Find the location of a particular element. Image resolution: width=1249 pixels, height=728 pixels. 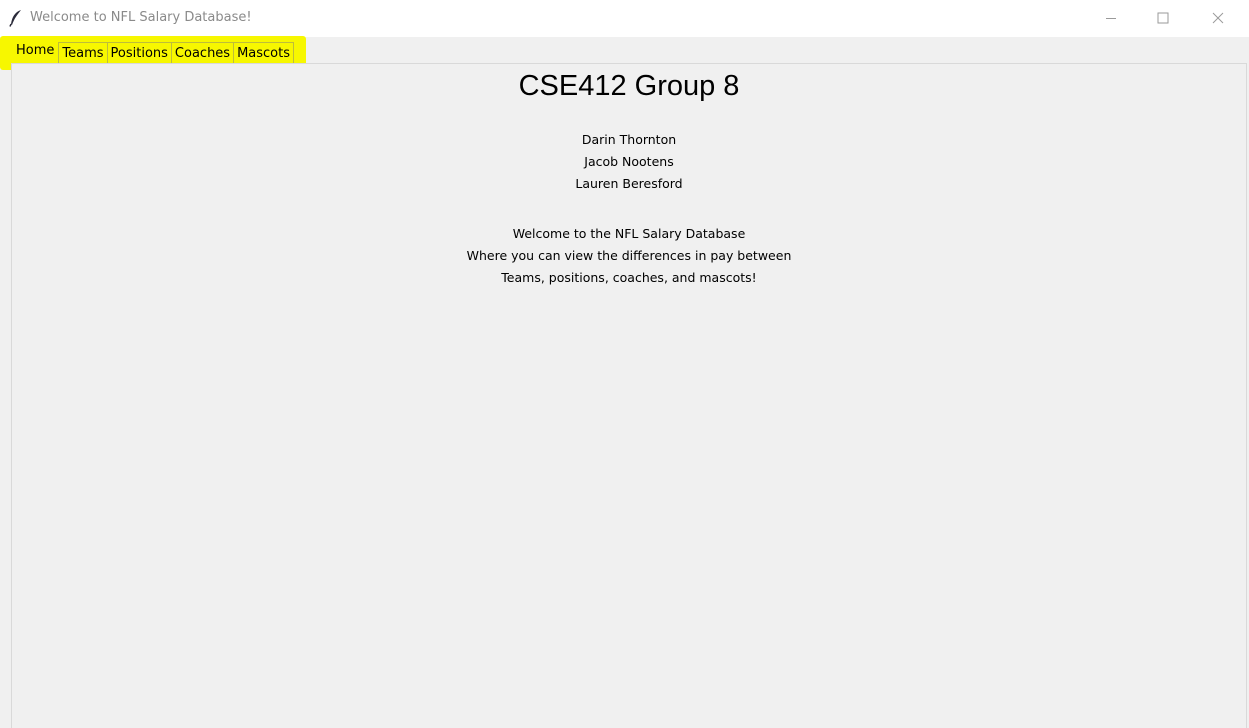

minimize-icon is located at coordinates (1111, 18).